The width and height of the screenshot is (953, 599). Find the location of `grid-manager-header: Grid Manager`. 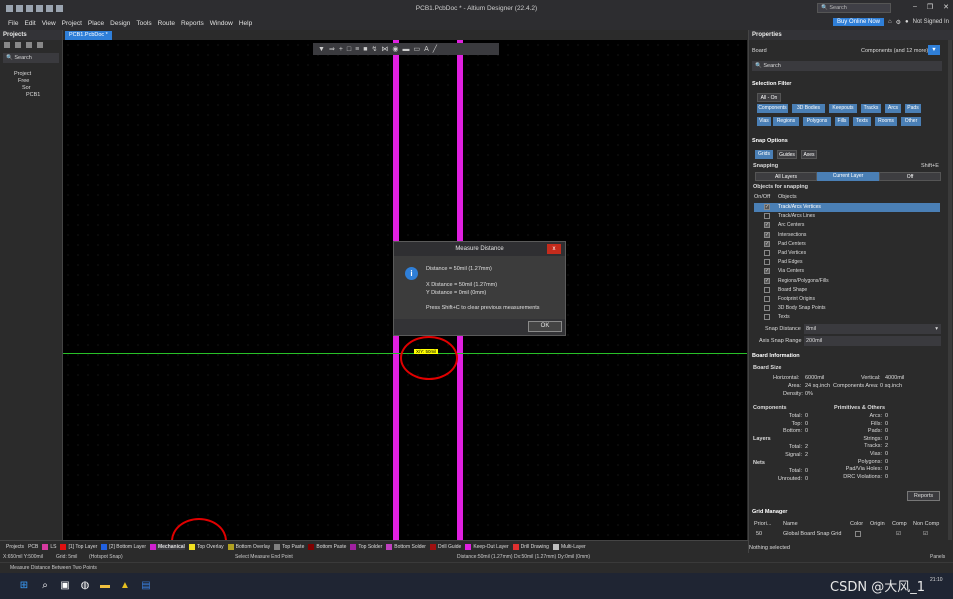

grid-manager-header: Grid Manager is located at coordinates (846, 512).